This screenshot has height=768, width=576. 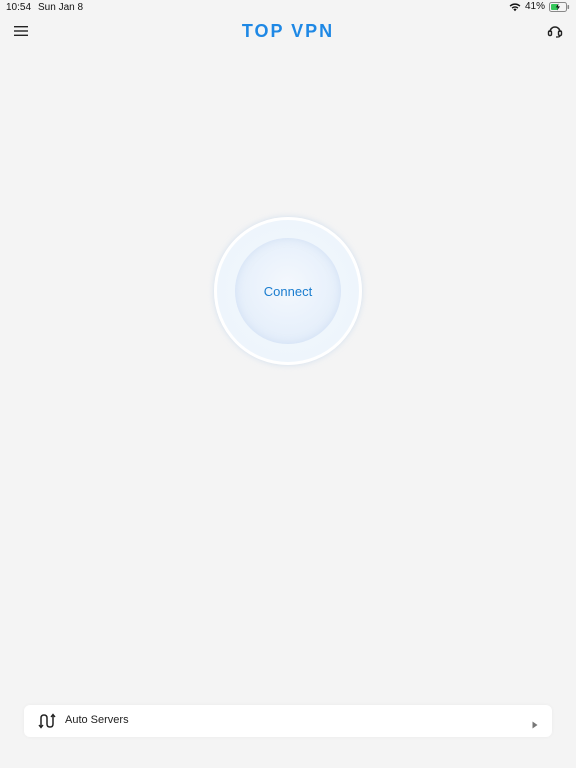 What do you see at coordinates (61, 7) in the screenshot?
I see `status-date: Sun Jan 8` at bounding box center [61, 7].